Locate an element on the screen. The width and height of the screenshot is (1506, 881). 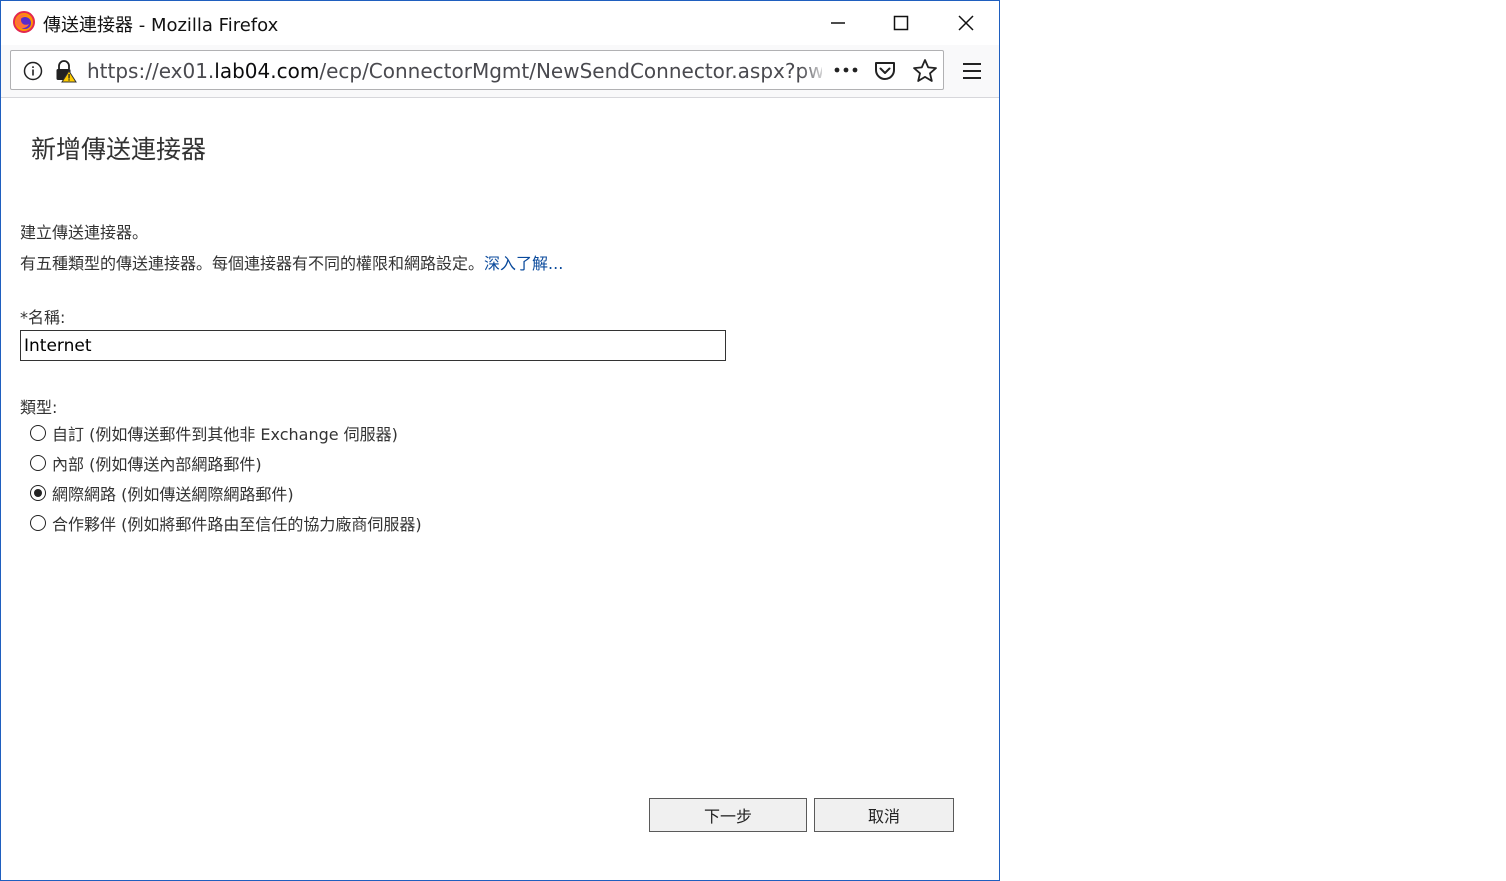
firefox-logo-icon is located at coordinates (24, 22).